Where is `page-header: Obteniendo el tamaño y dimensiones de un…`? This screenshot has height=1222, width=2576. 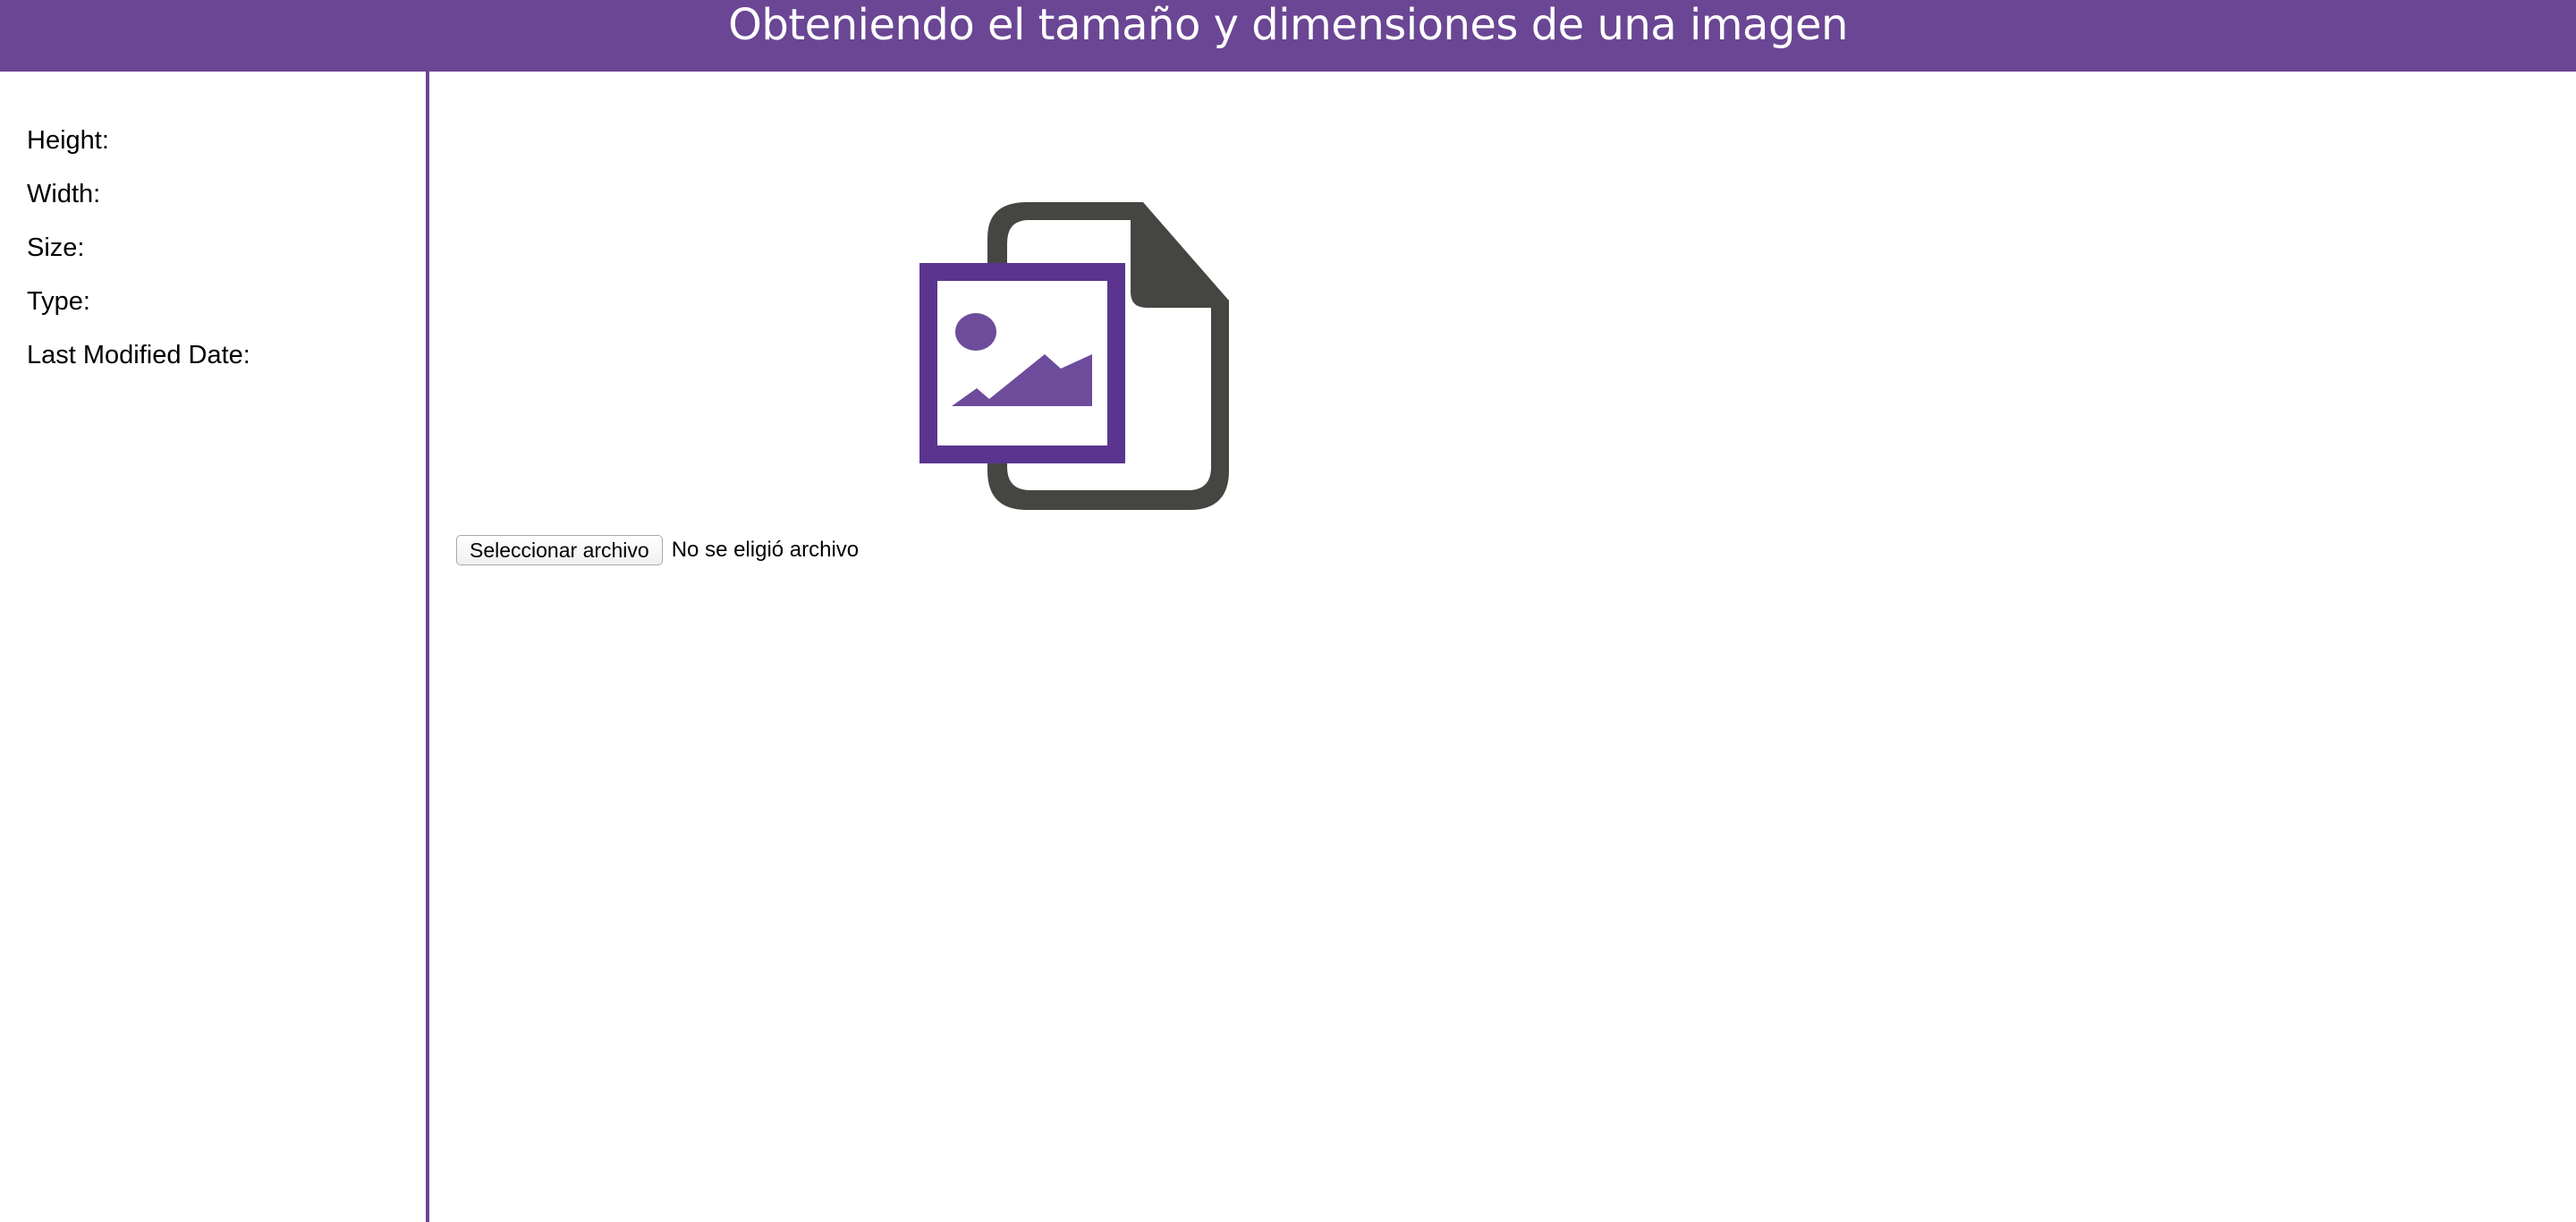 page-header: Obteniendo el tamaño y dimensiones de un… is located at coordinates (1288, 36).